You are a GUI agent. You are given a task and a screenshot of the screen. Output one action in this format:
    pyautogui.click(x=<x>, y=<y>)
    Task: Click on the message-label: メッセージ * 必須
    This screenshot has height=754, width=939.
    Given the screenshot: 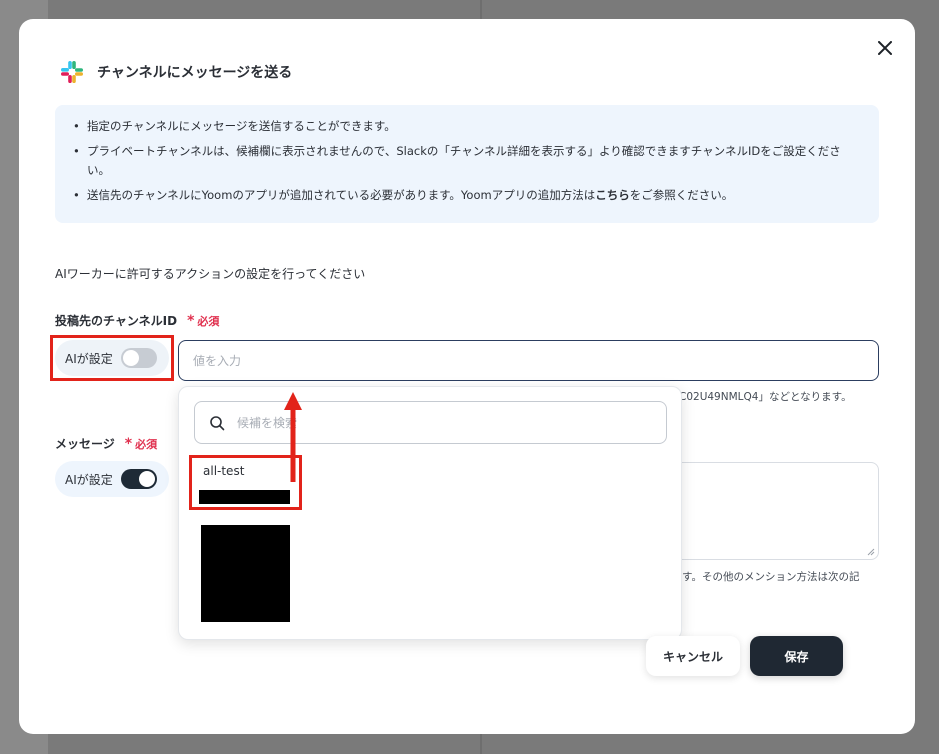 What is the action you would take?
    pyautogui.click(x=106, y=443)
    